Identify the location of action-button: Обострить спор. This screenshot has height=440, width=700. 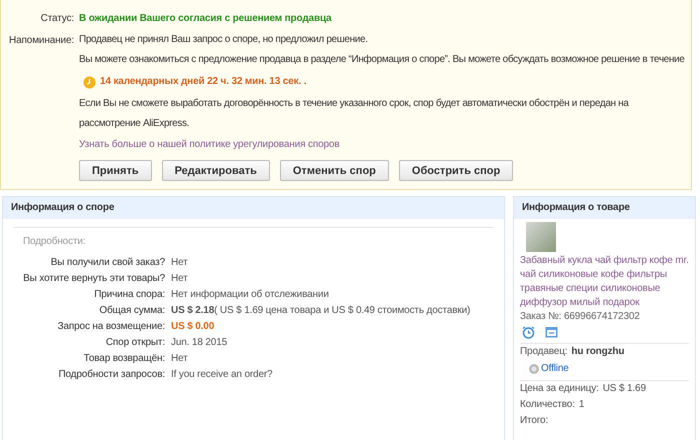
(456, 170).